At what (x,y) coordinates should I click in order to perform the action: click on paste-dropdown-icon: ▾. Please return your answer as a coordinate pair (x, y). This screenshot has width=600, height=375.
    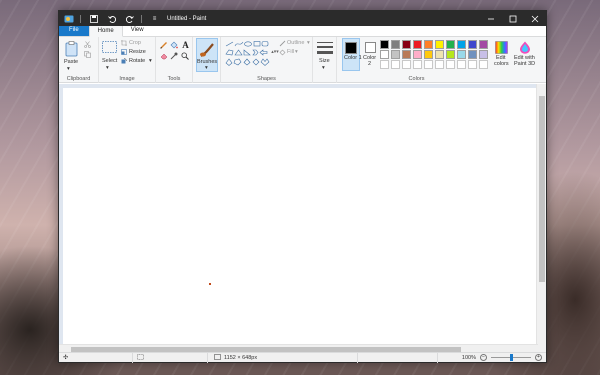
    Looking at the image, I should click on (68, 69).